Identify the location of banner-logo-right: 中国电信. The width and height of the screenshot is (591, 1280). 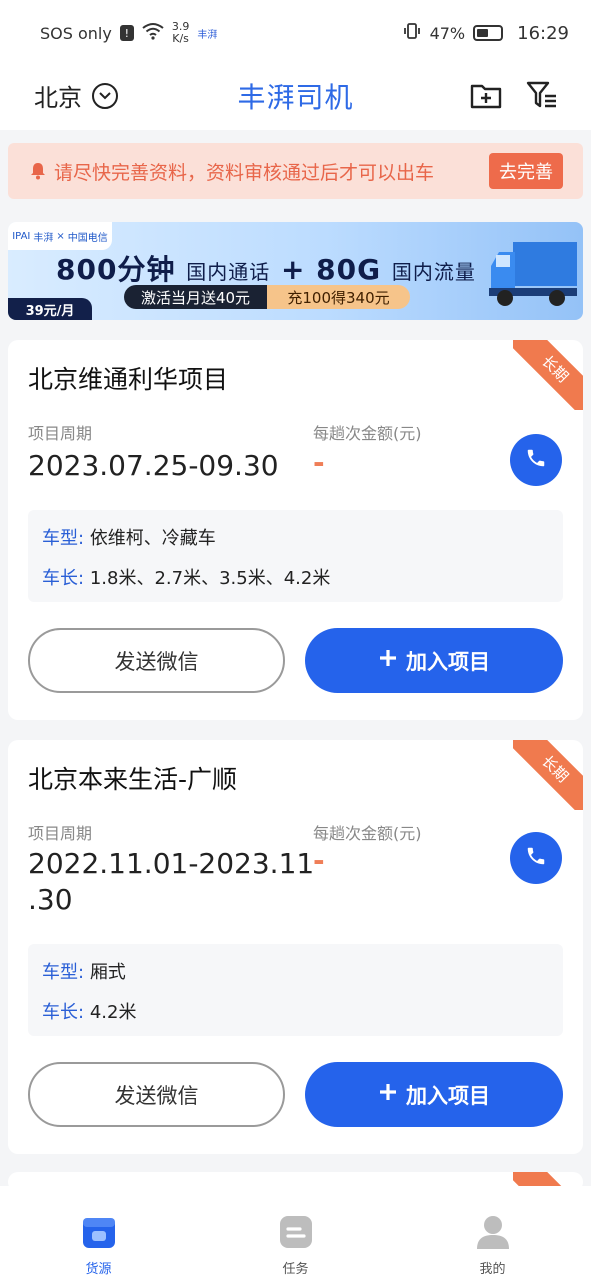
(87, 238).